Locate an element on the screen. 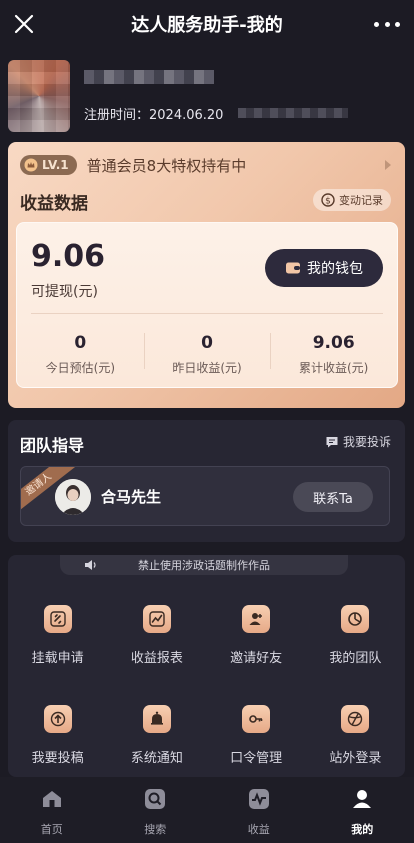  stat-label: 累计收益(元) is located at coordinates (333, 368).